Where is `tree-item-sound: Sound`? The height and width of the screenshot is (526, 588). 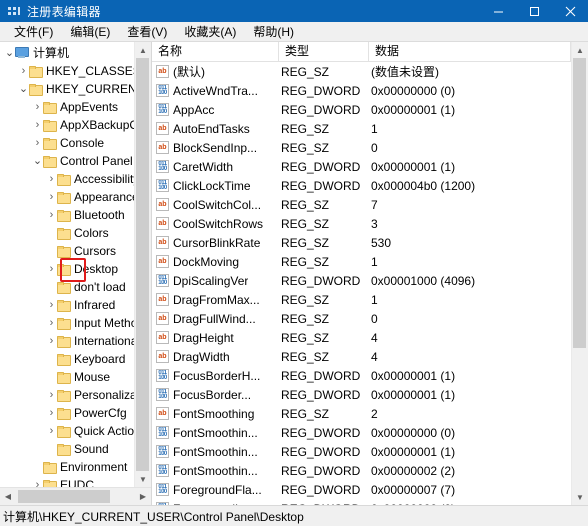
tree-item-sound: Sound is located at coordinates (67, 449).